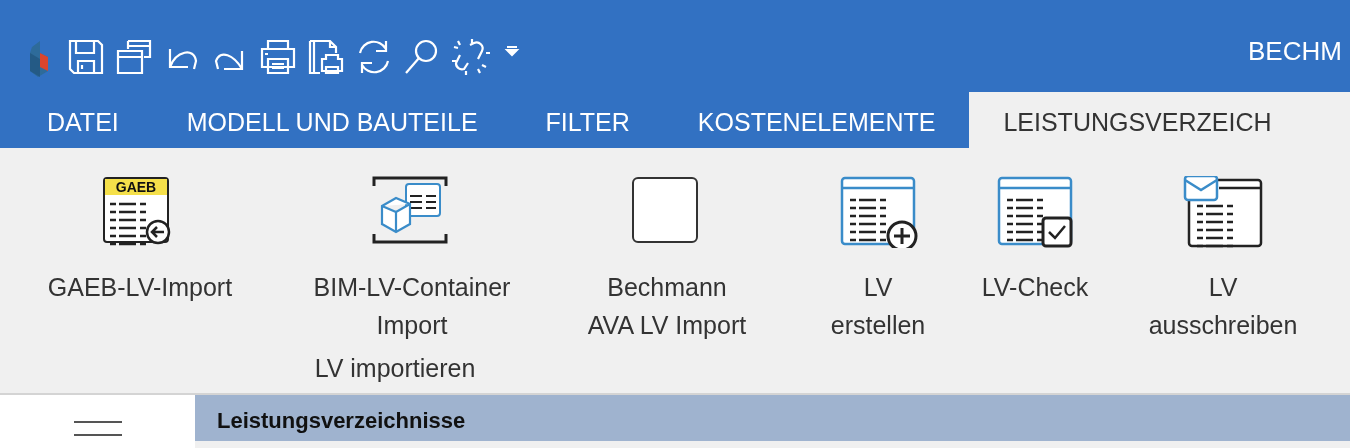  Describe the element at coordinates (86, 57) in the screenshot. I see `save-icon` at that location.